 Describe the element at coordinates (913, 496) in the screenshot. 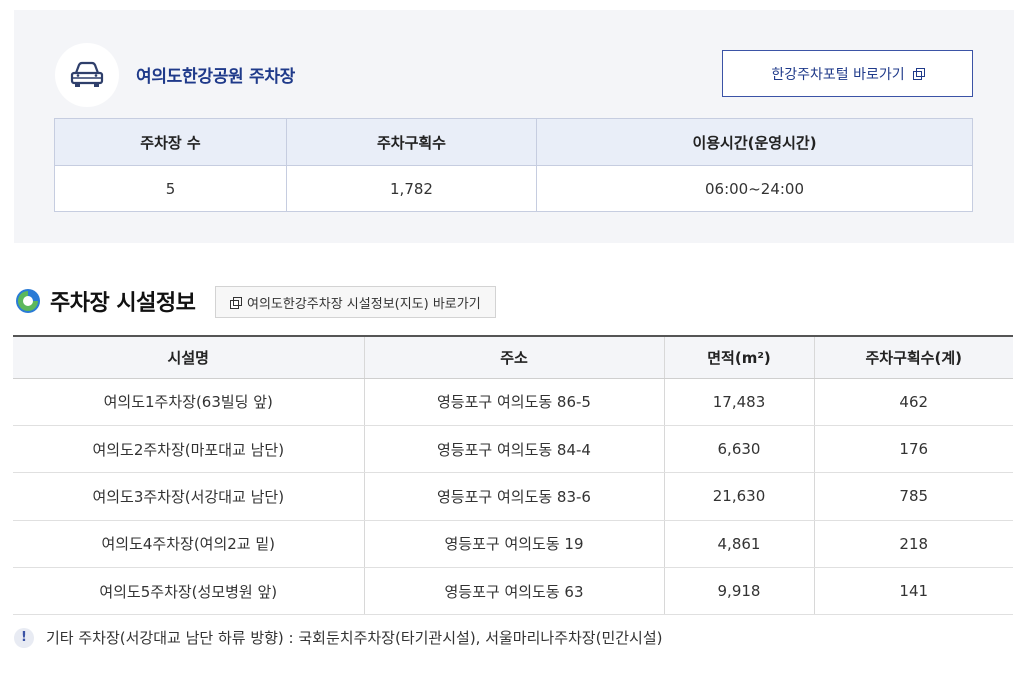

I see `facility-spaces: 785` at that location.